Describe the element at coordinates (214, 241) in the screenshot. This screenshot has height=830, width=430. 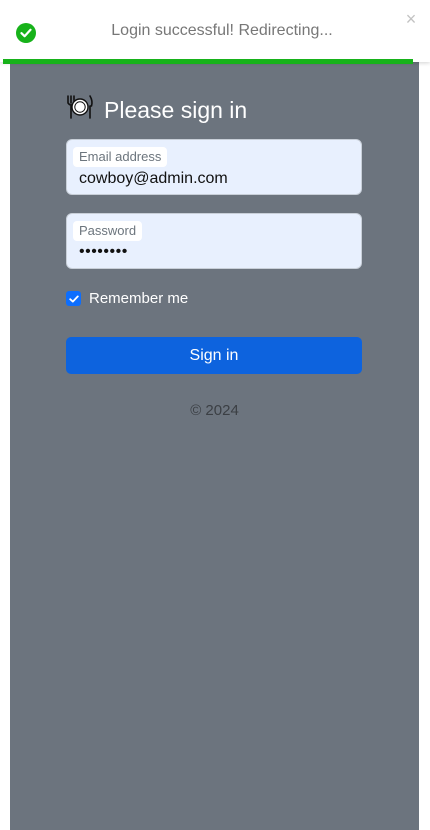
I see `password-field: Password ••••••••` at that location.